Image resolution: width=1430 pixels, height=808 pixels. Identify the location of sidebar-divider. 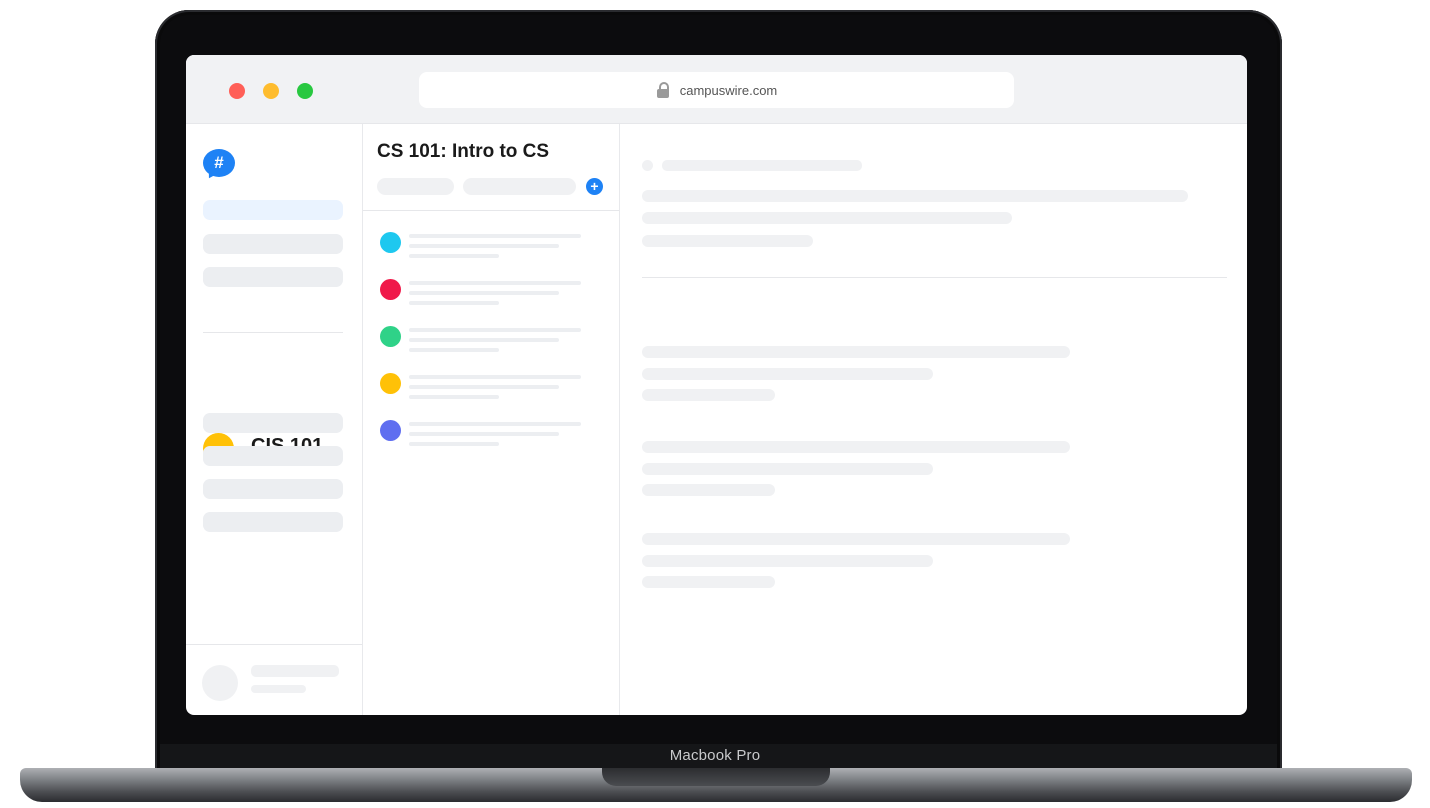
(273, 332).